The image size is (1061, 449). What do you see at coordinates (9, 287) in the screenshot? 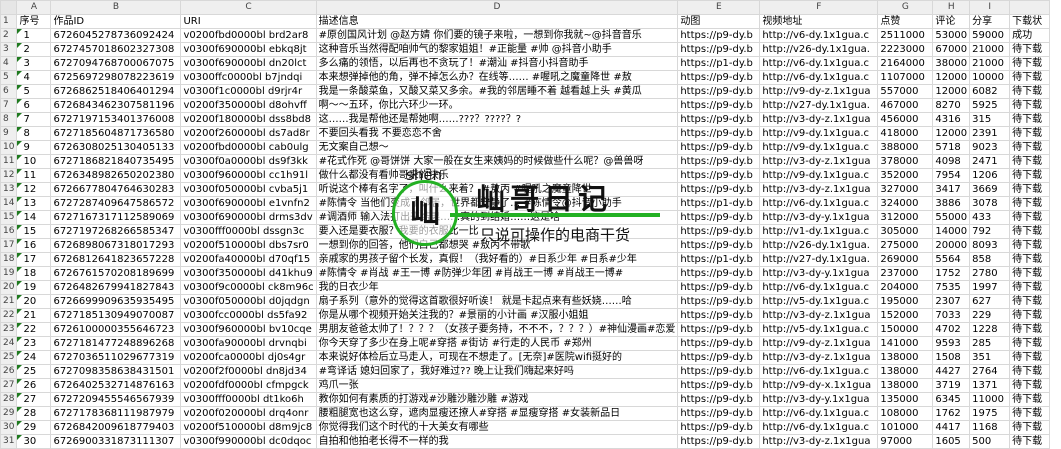
I see `row-number: 20` at bounding box center [9, 287].